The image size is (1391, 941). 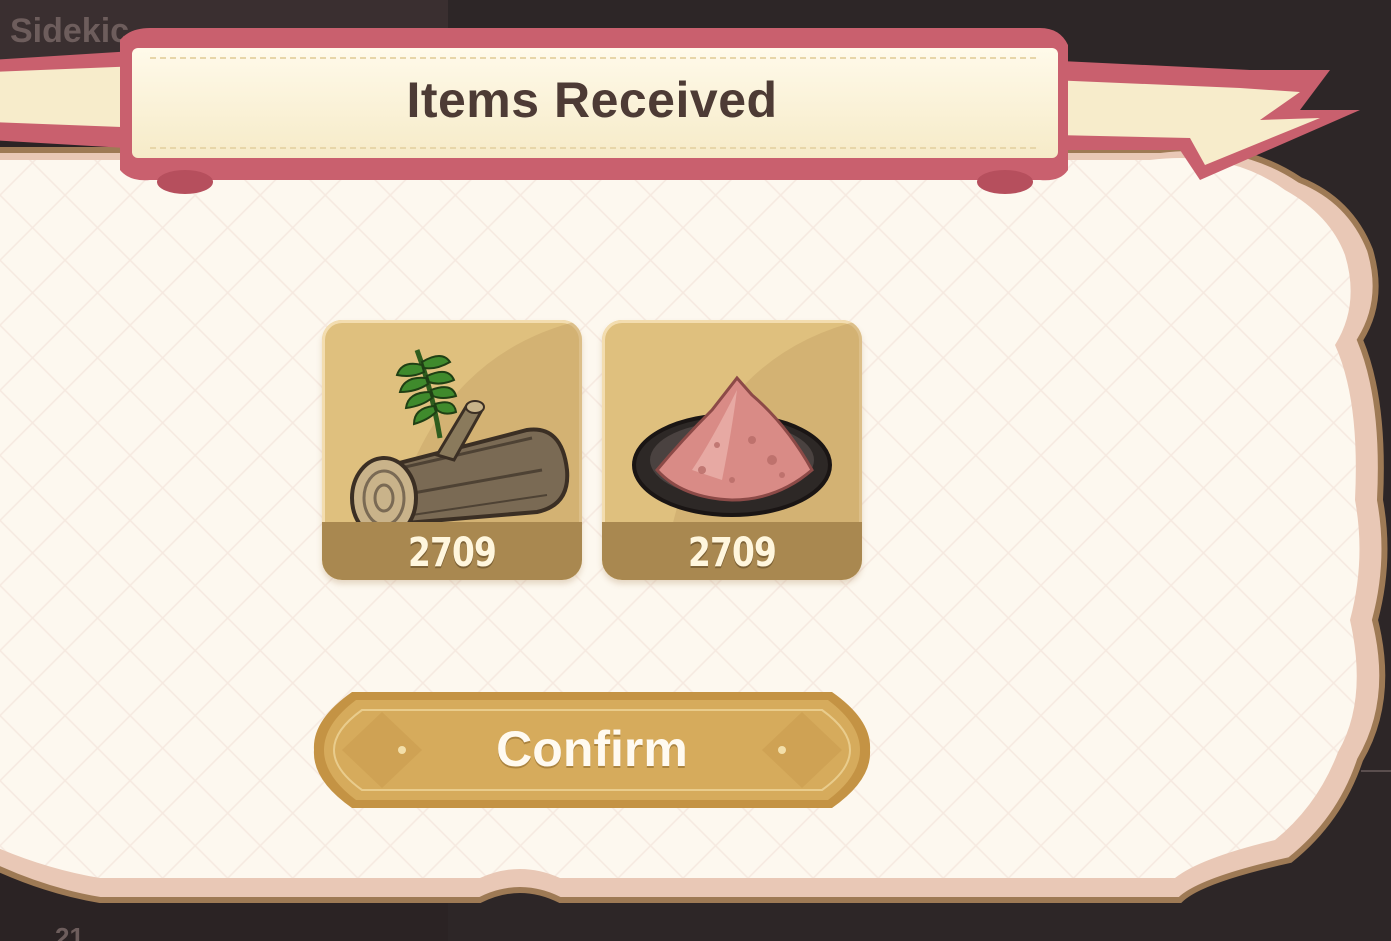 What do you see at coordinates (592, 100) in the screenshot?
I see `dialog-title: Items Received` at bounding box center [592, 100].